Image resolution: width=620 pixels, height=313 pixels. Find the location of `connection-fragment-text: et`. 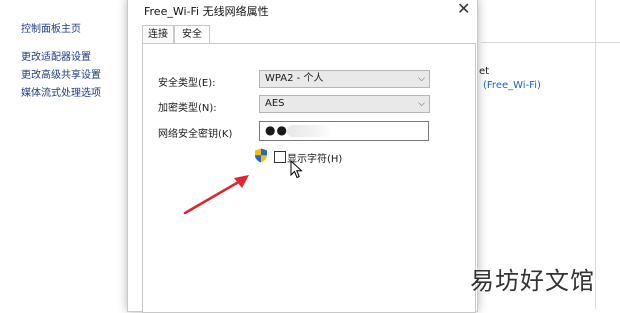

connection-fragment-text: et is located at coordinates (484, 71).